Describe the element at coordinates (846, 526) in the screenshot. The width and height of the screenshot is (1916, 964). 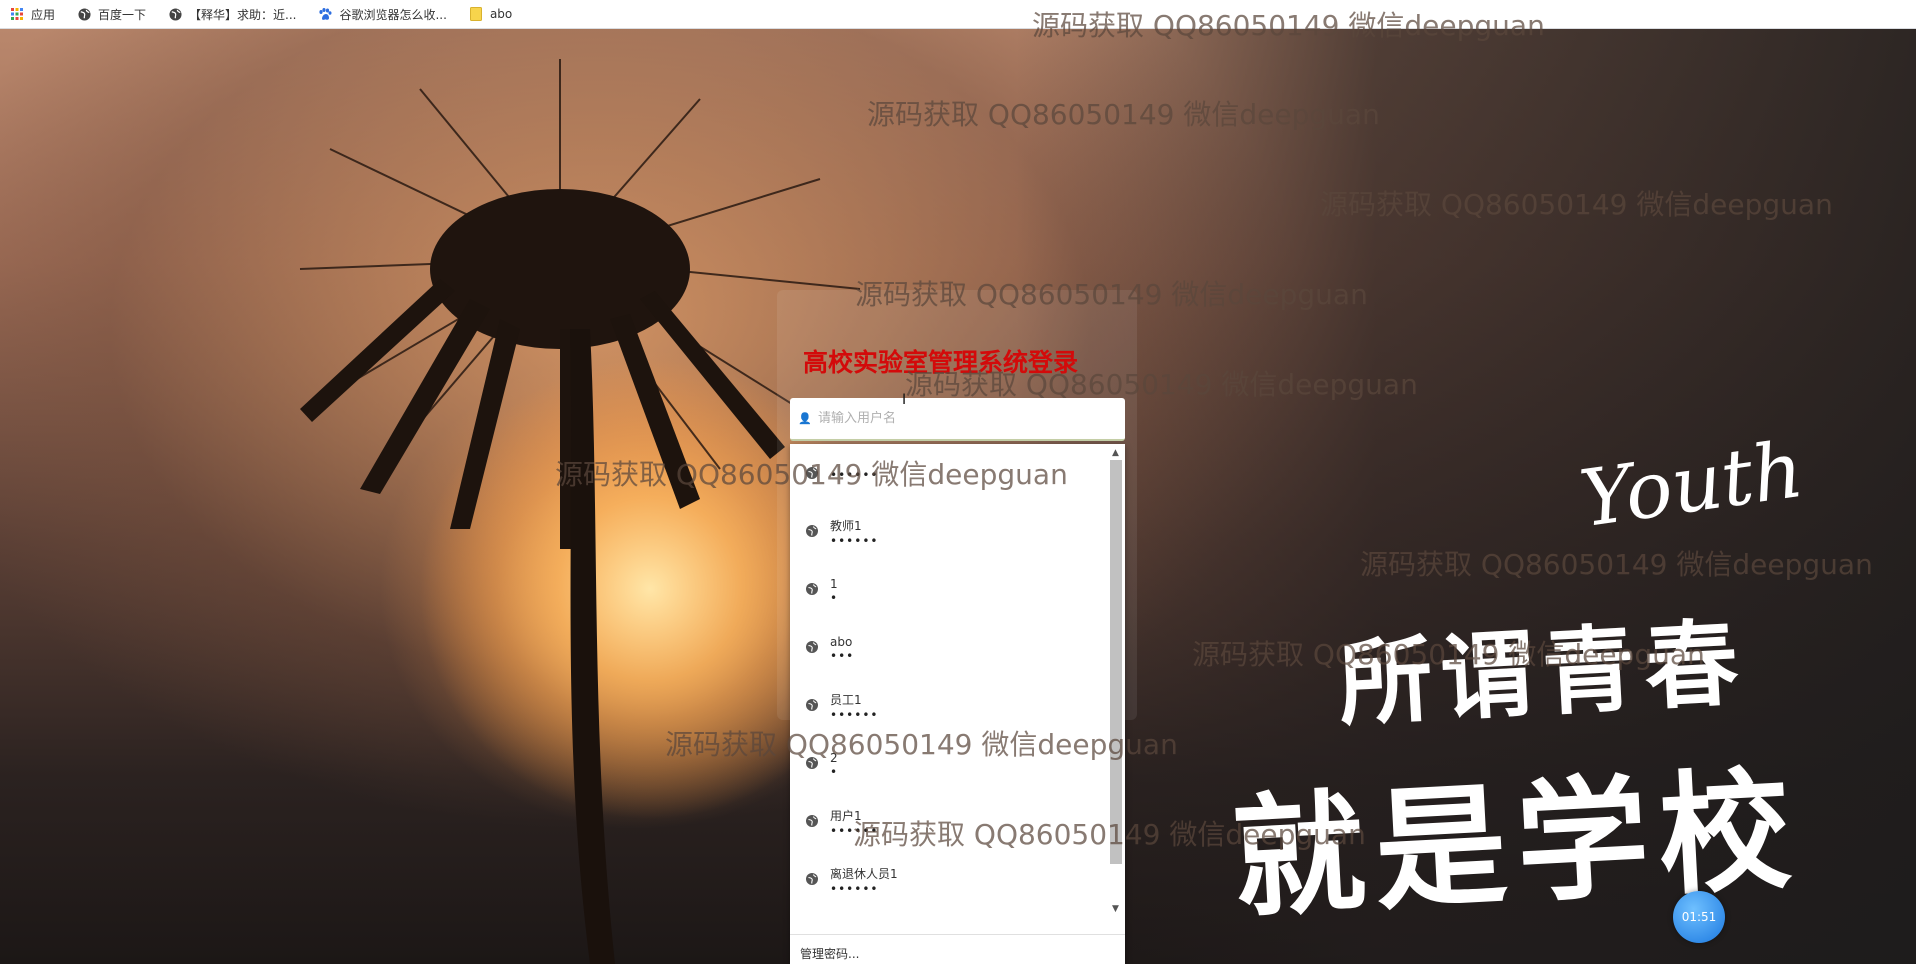
I see `autofill-username: 教师1` at that location.